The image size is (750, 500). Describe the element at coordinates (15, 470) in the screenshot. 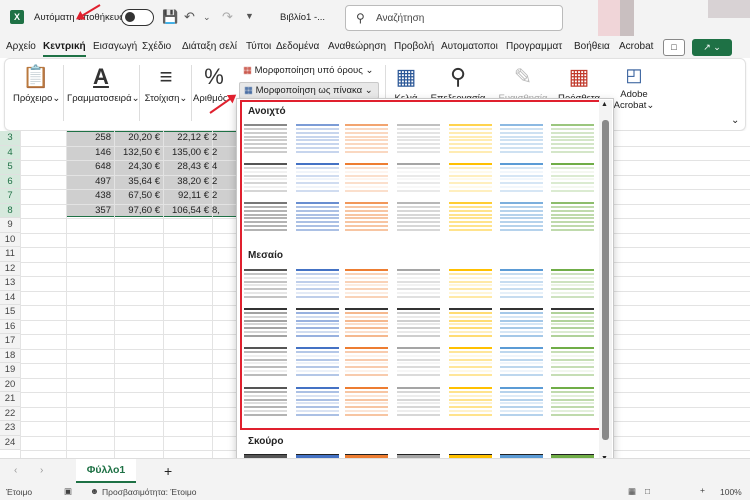

I see `prev-sheet-icon: ‹` at that location.